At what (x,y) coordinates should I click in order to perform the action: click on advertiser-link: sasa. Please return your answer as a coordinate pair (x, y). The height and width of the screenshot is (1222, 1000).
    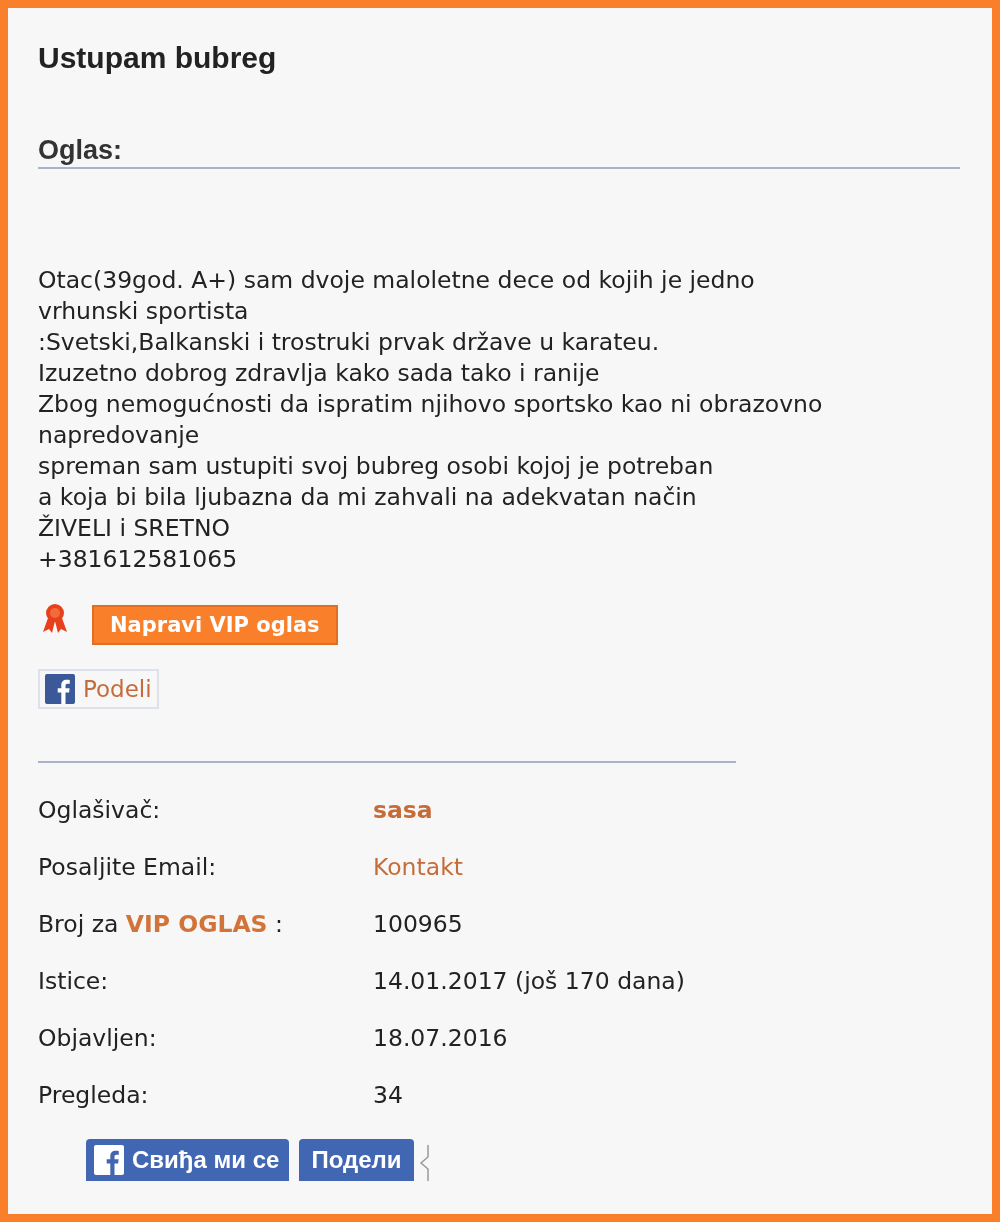
    Looking at the image, I should click on (667, 809).